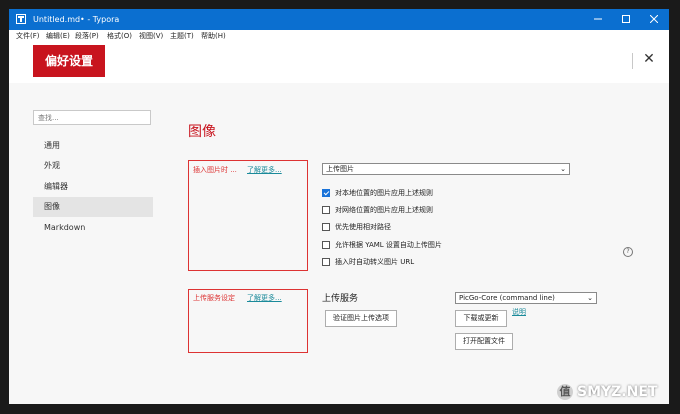  What do you see at coordinates (340, 169) in the screenshot?
I see `insert-image-action-value: 上传图片` at bounding box center [340, 169].